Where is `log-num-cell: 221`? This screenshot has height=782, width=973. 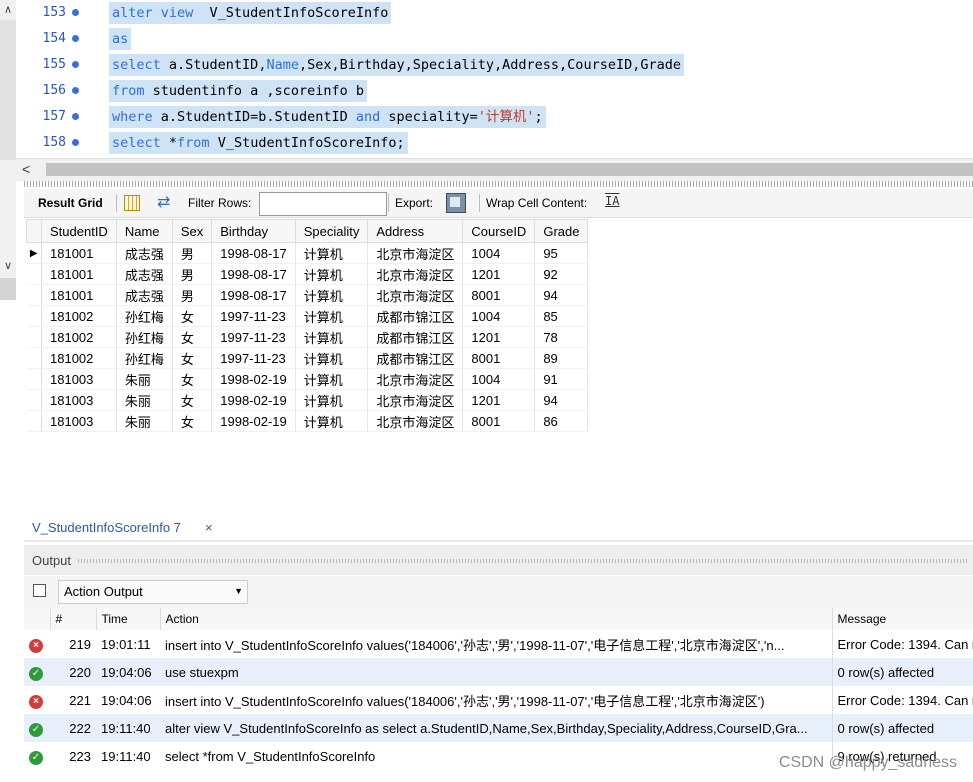
log-num-cell: 221 is located at coordinates (73, 700).